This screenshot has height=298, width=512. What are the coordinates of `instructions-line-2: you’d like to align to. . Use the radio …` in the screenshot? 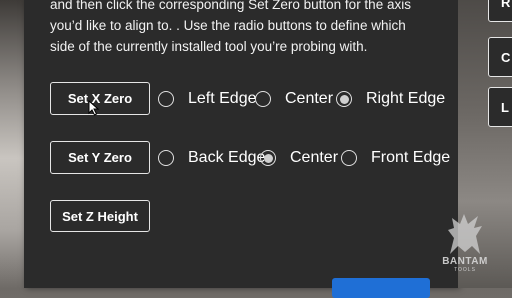 It's located at (228, 25).